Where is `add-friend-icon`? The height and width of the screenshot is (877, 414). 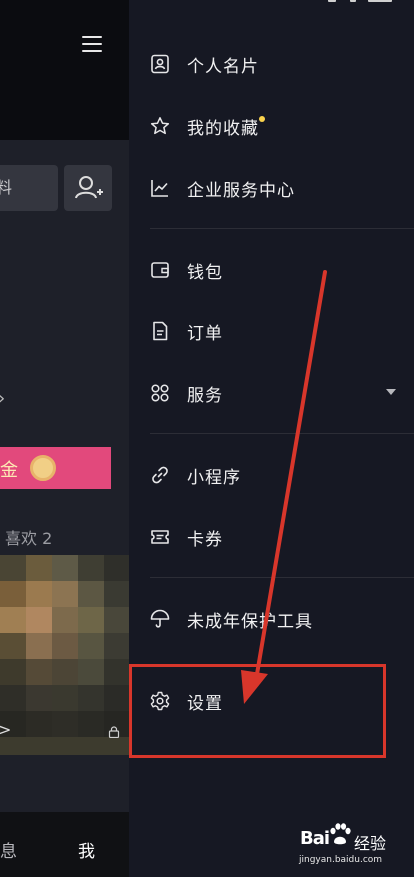
add-friend-icon is located at coordinates (89, 187).